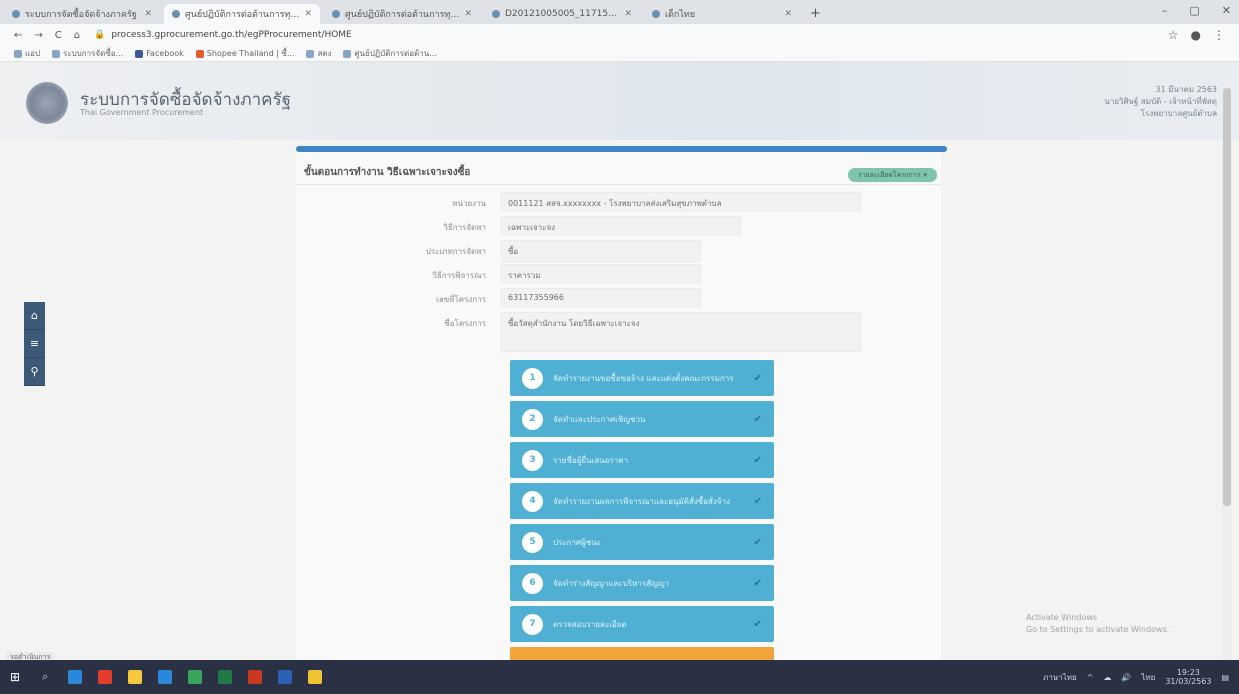 Image resolution: width=1239 pixels, height=694 pixels. What do you see at coordinates (1225, 677) in the screenshot?
I see `notification-icon: ▤` at bounding box center [1225, 677].